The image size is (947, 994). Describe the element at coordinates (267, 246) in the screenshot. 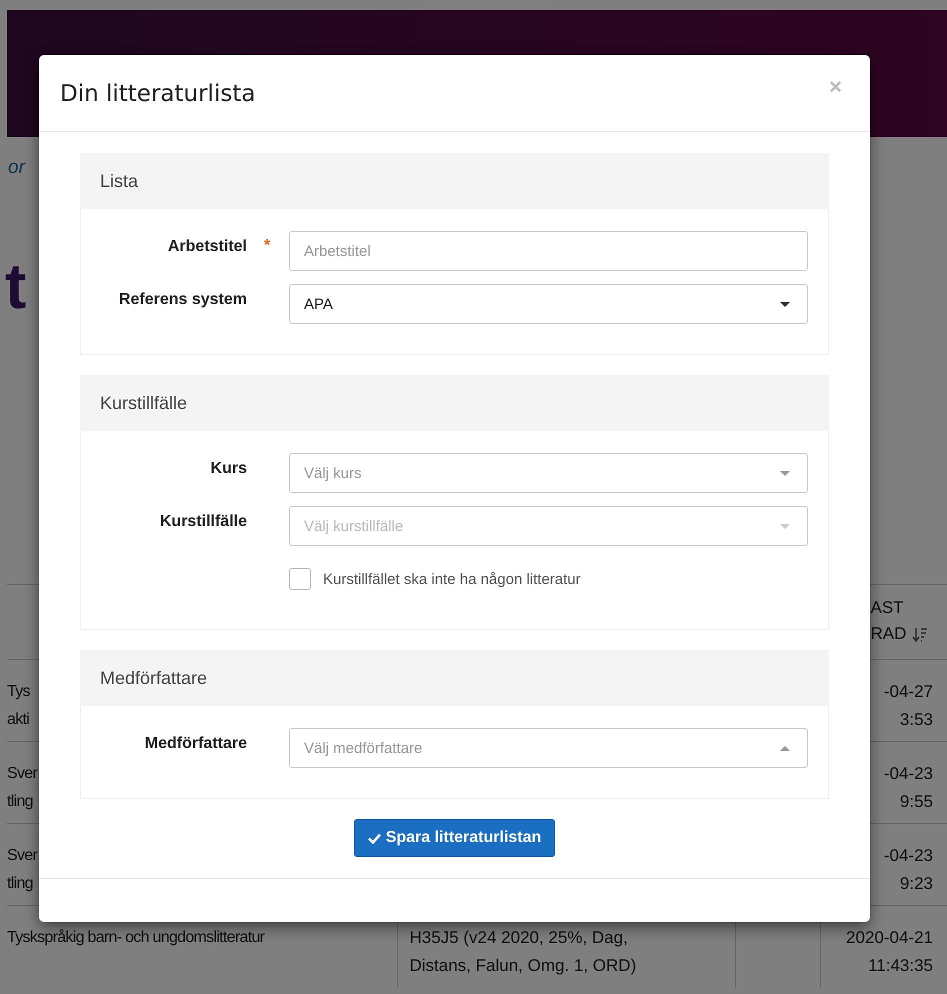

I see `required-mark: *` at that location.